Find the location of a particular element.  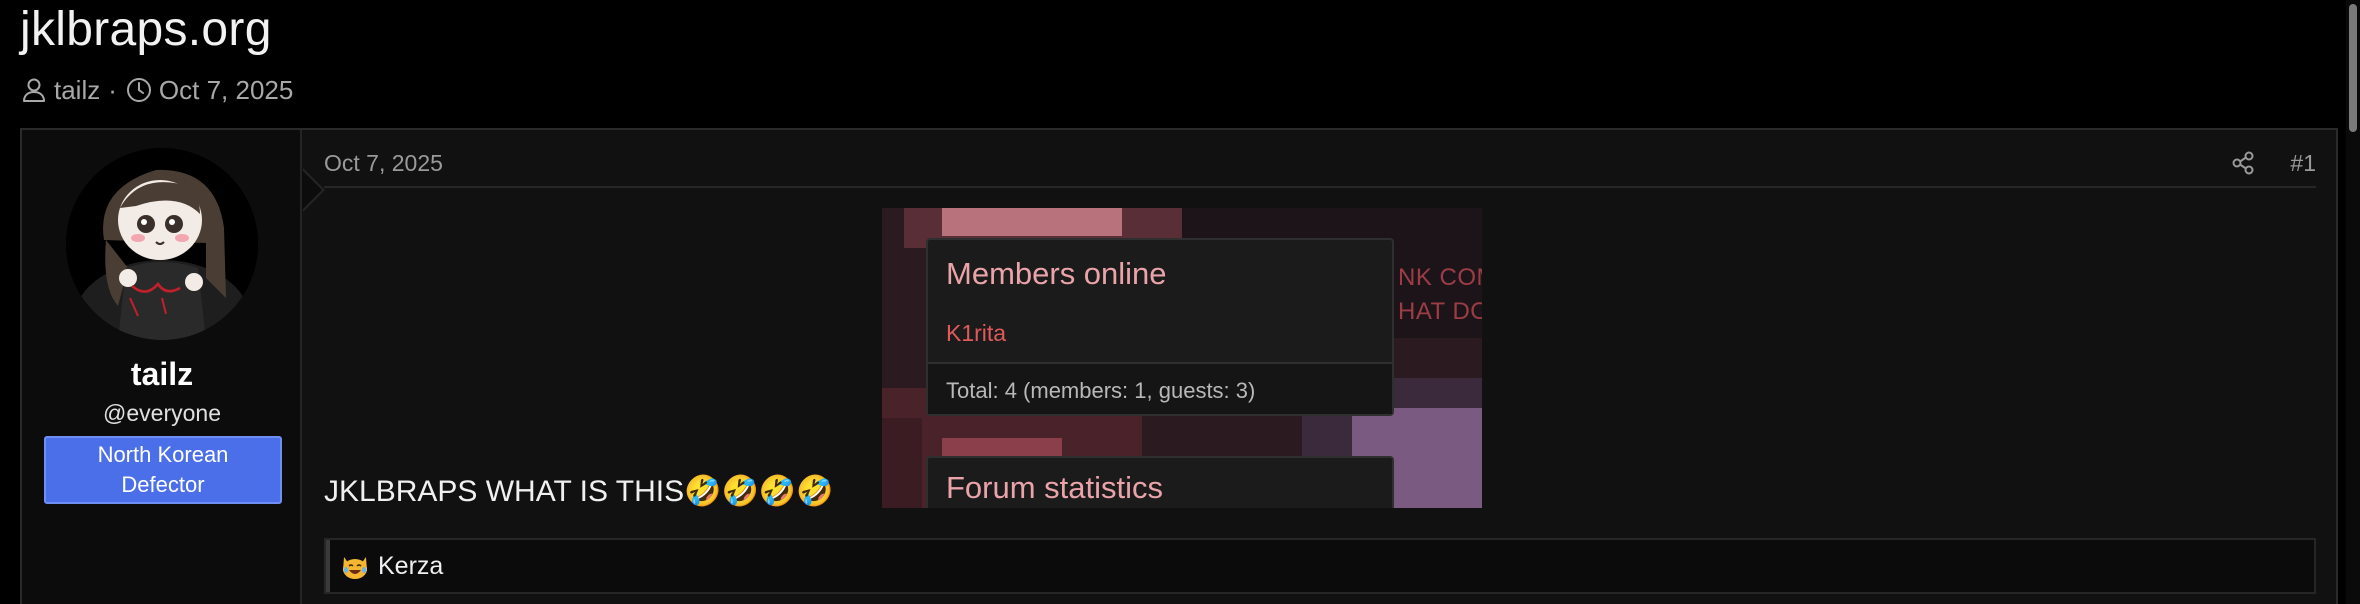

scrollbar-thumb is located at coordinates (2353, 68).